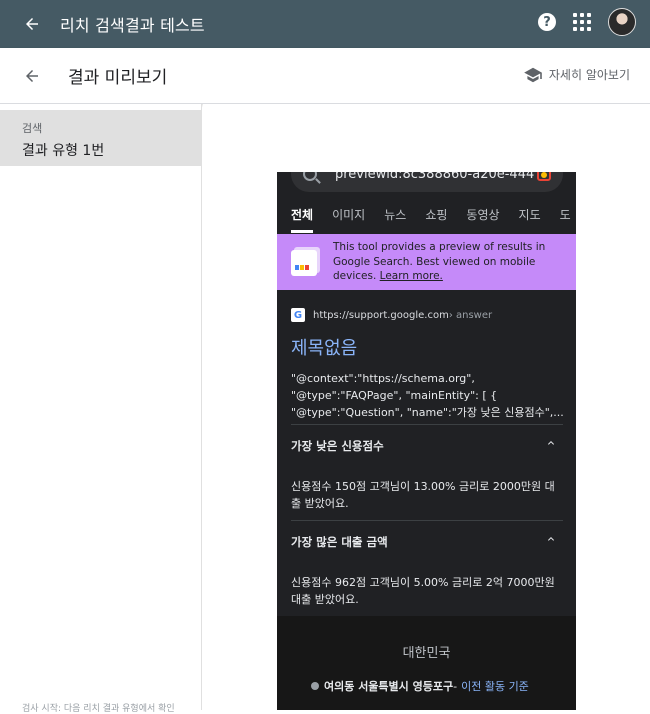 This screenshot has height=714, width=650. What do you see at coordinates (533, 74) in the screenshot?
I see `school-icon` at bounding box center [533, 74].